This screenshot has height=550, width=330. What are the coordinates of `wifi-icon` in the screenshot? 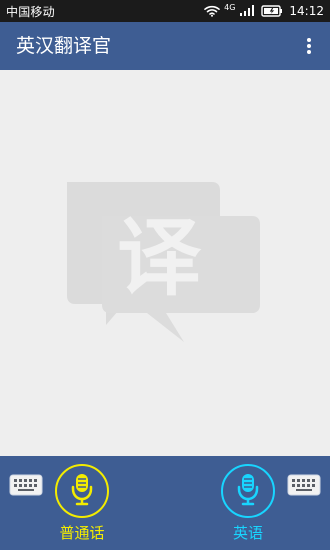 It's located at (212, 11).